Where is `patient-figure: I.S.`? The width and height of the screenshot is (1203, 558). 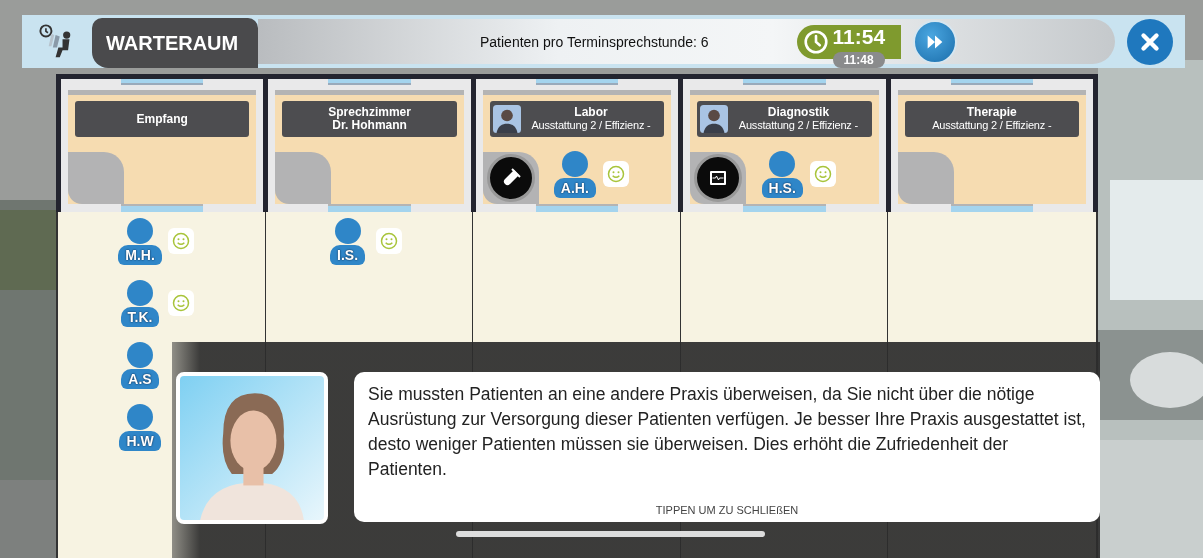 patient-figure: I.S. is located at coordinates (347, 241).